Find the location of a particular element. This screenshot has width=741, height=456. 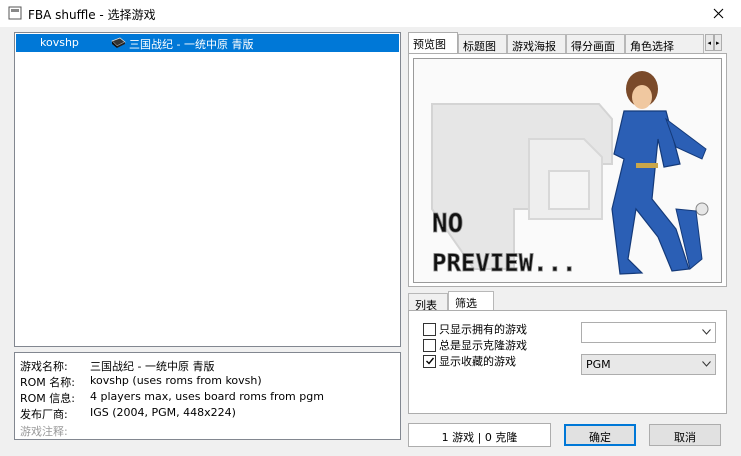

checkbox-show-clones: 总是显示克隆游戏 is located at coordinates (475, 345).